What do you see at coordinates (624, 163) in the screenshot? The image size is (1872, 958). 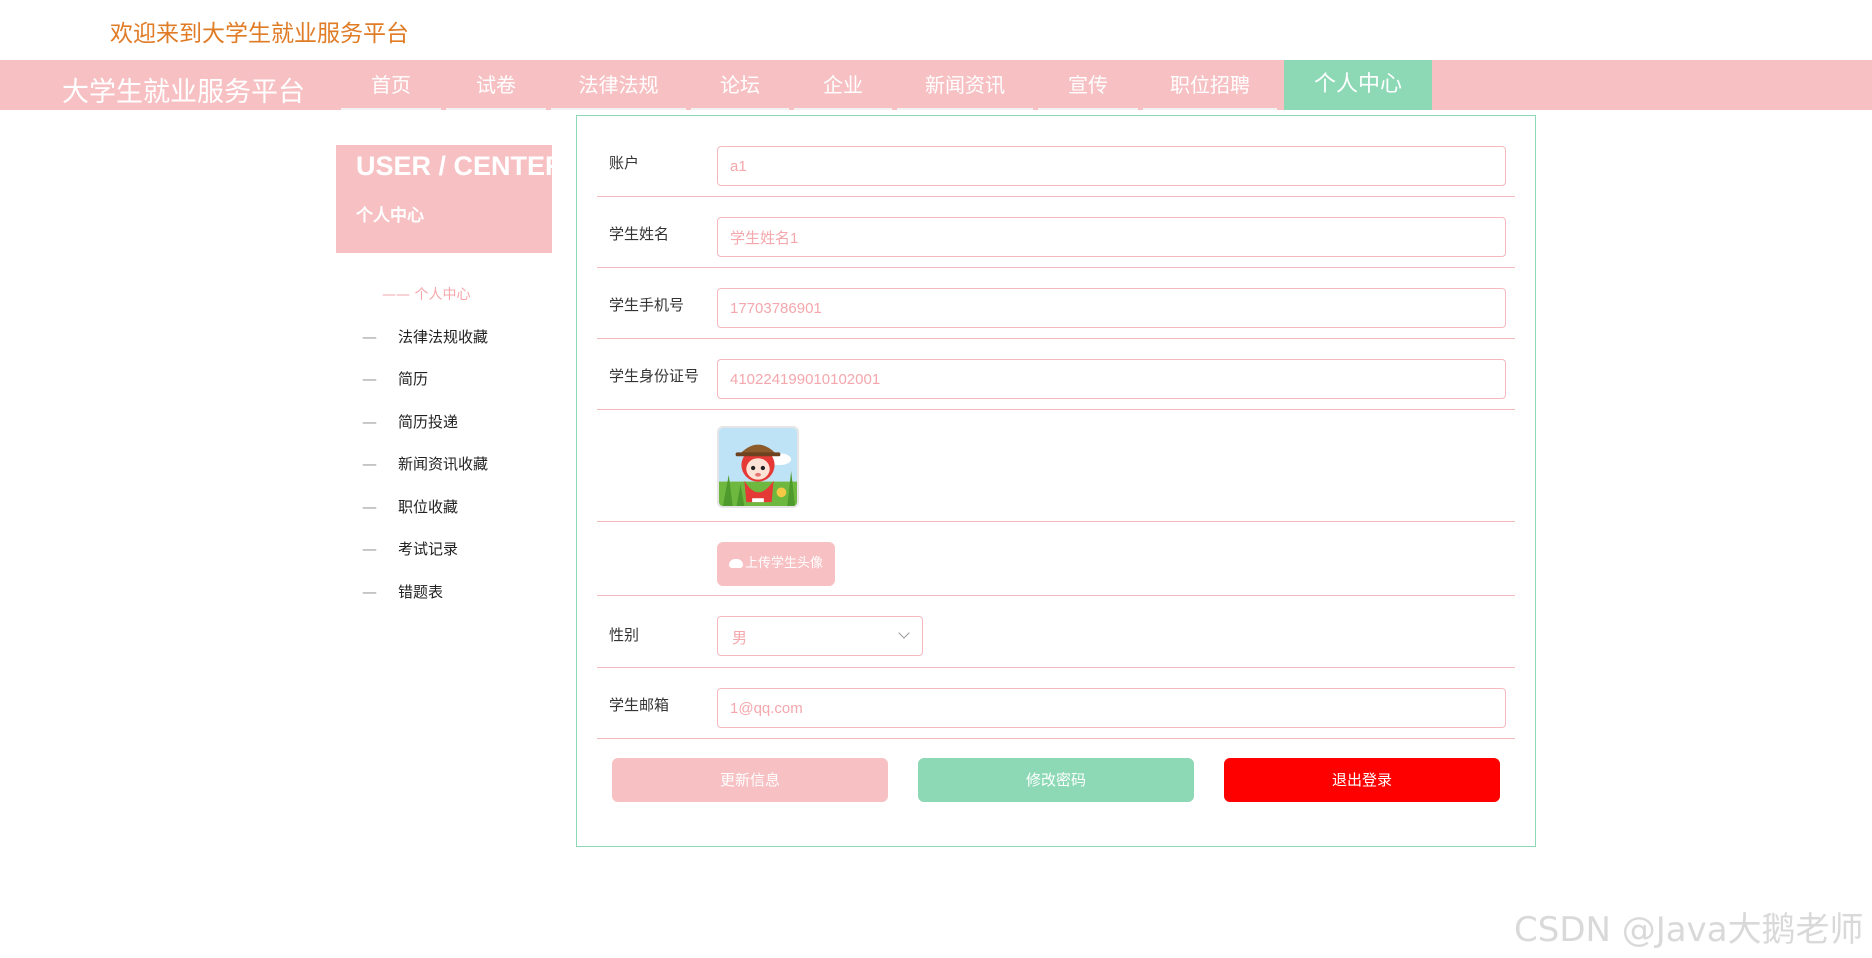 I see `account-label: 账户` at bounding box center [624, 163].